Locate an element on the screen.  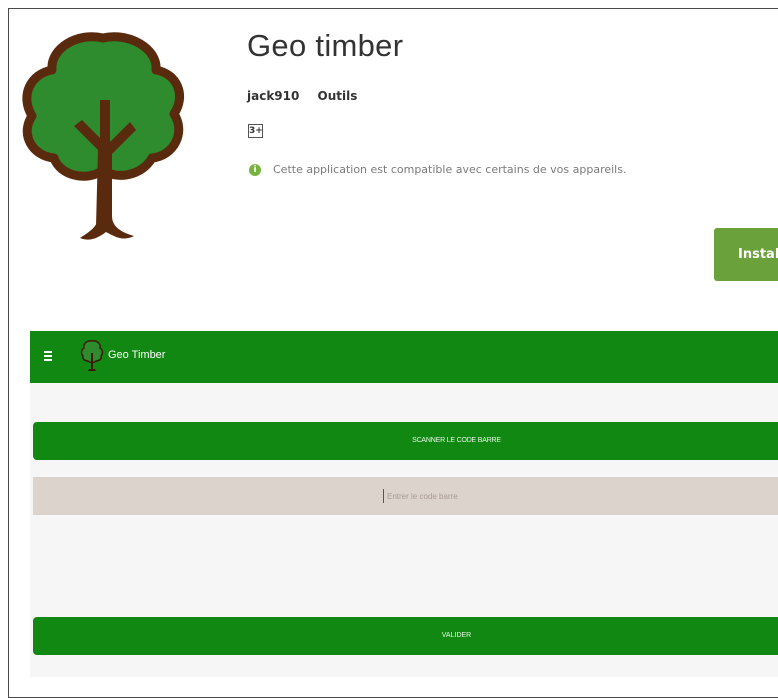
barcode-input: Entrer le code barre is located at coordinates (405, 496).